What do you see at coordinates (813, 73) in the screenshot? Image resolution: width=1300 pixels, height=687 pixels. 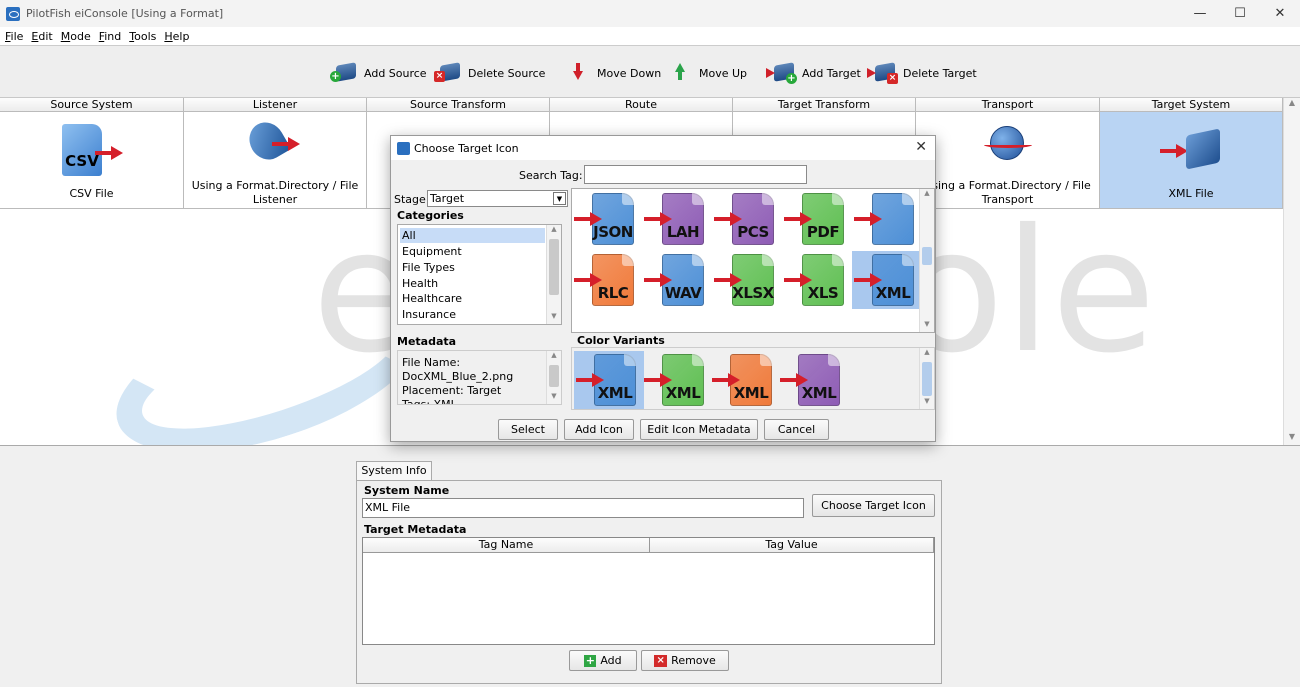 I see `add-target-button: + Add Target` at bounding box center [813, 73].